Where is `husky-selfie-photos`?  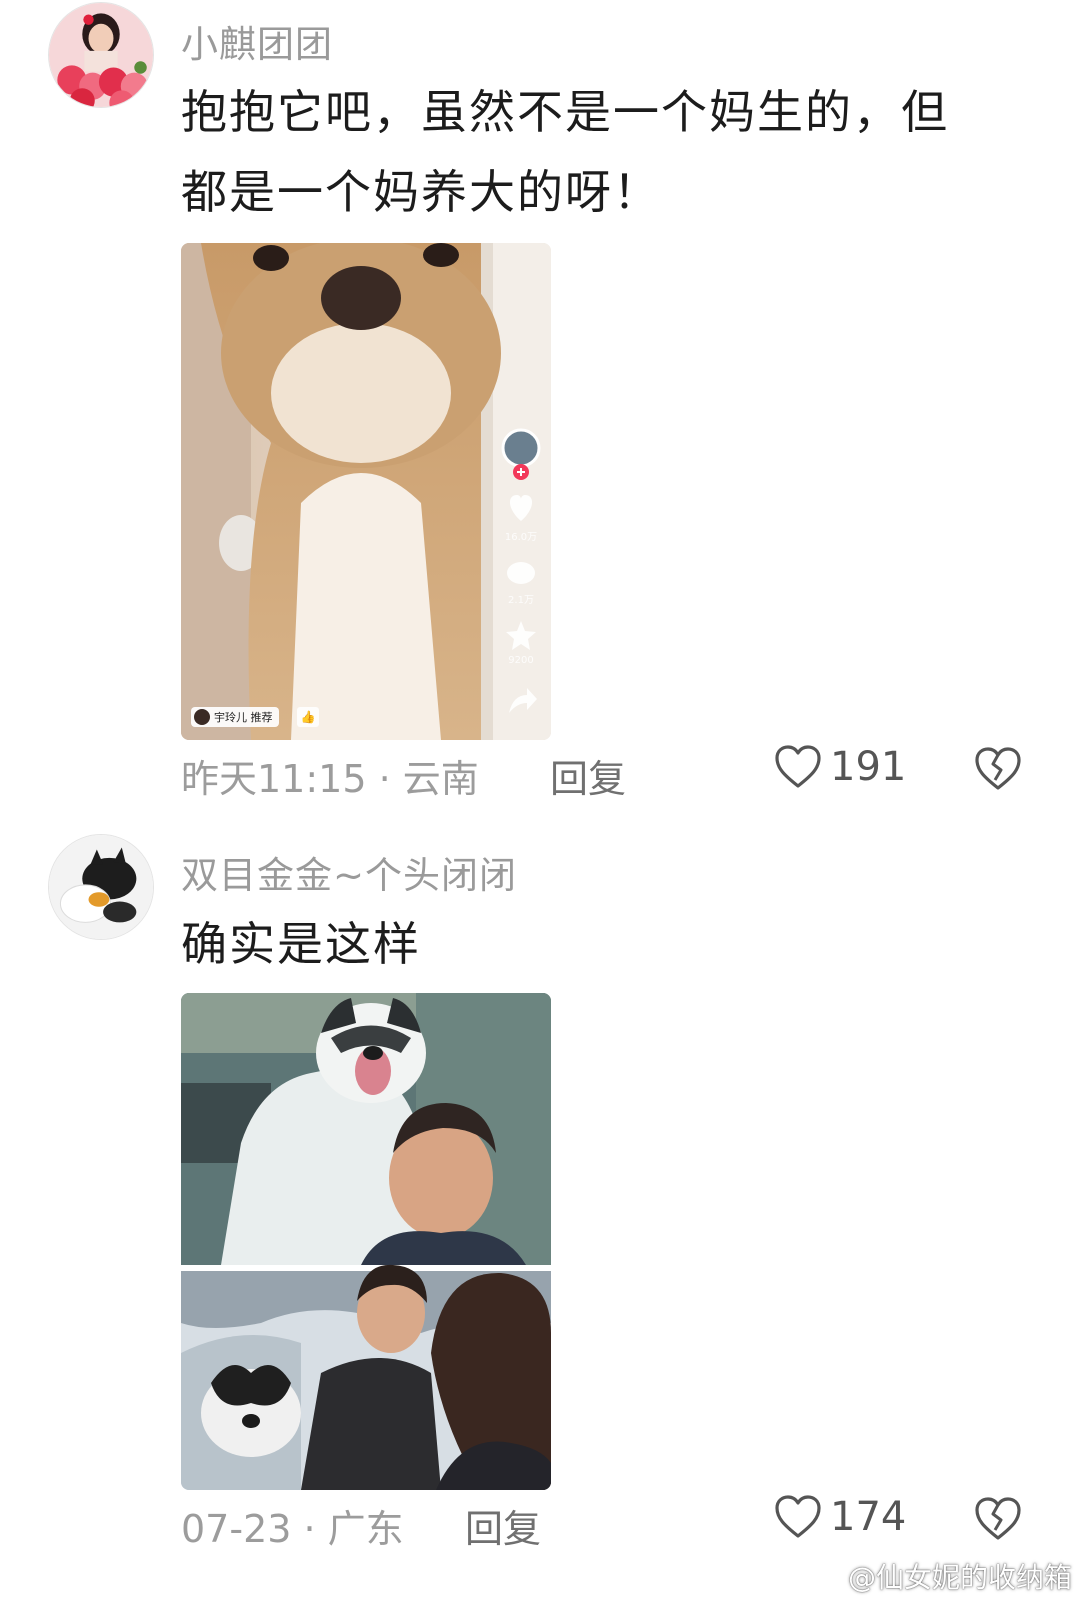
husky-selfie-photos is located at coordinates (366, 1241).